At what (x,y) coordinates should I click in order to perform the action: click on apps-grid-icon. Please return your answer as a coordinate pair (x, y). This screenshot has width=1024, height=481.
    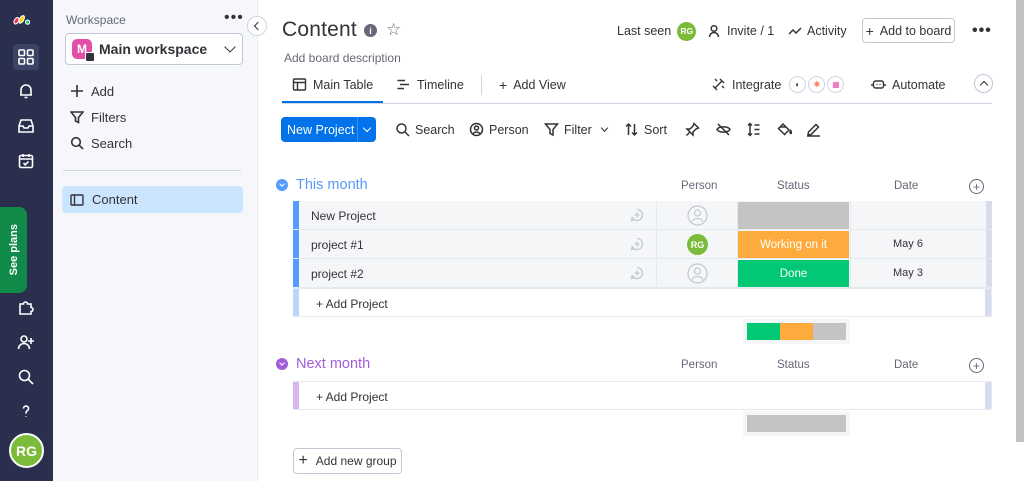
    Looking at the image, I should click on (26, 57).